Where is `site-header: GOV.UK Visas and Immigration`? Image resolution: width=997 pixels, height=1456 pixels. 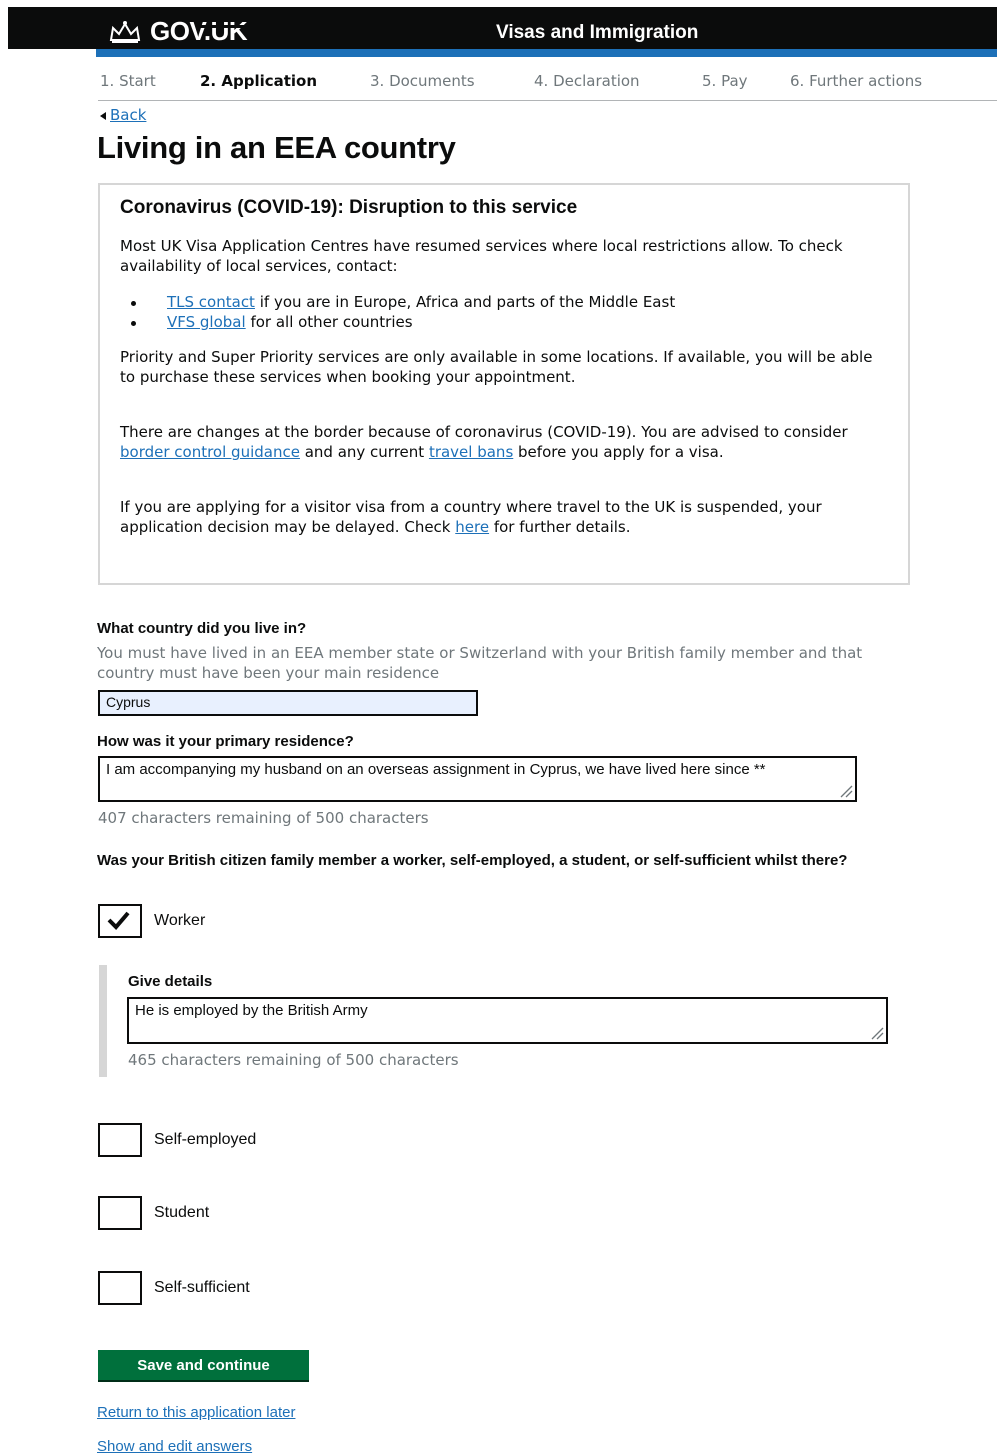
site-header: GOV.UK Visas and Immigration is located at coordinates (502, 28).